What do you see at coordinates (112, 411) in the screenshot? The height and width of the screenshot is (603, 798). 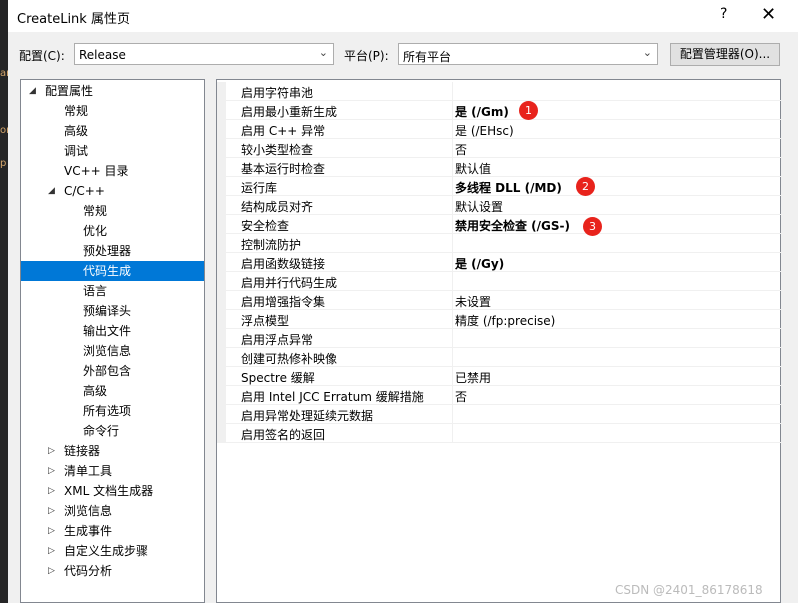 I see `tree-item: 所有选项` at bounding box center [112, 411].